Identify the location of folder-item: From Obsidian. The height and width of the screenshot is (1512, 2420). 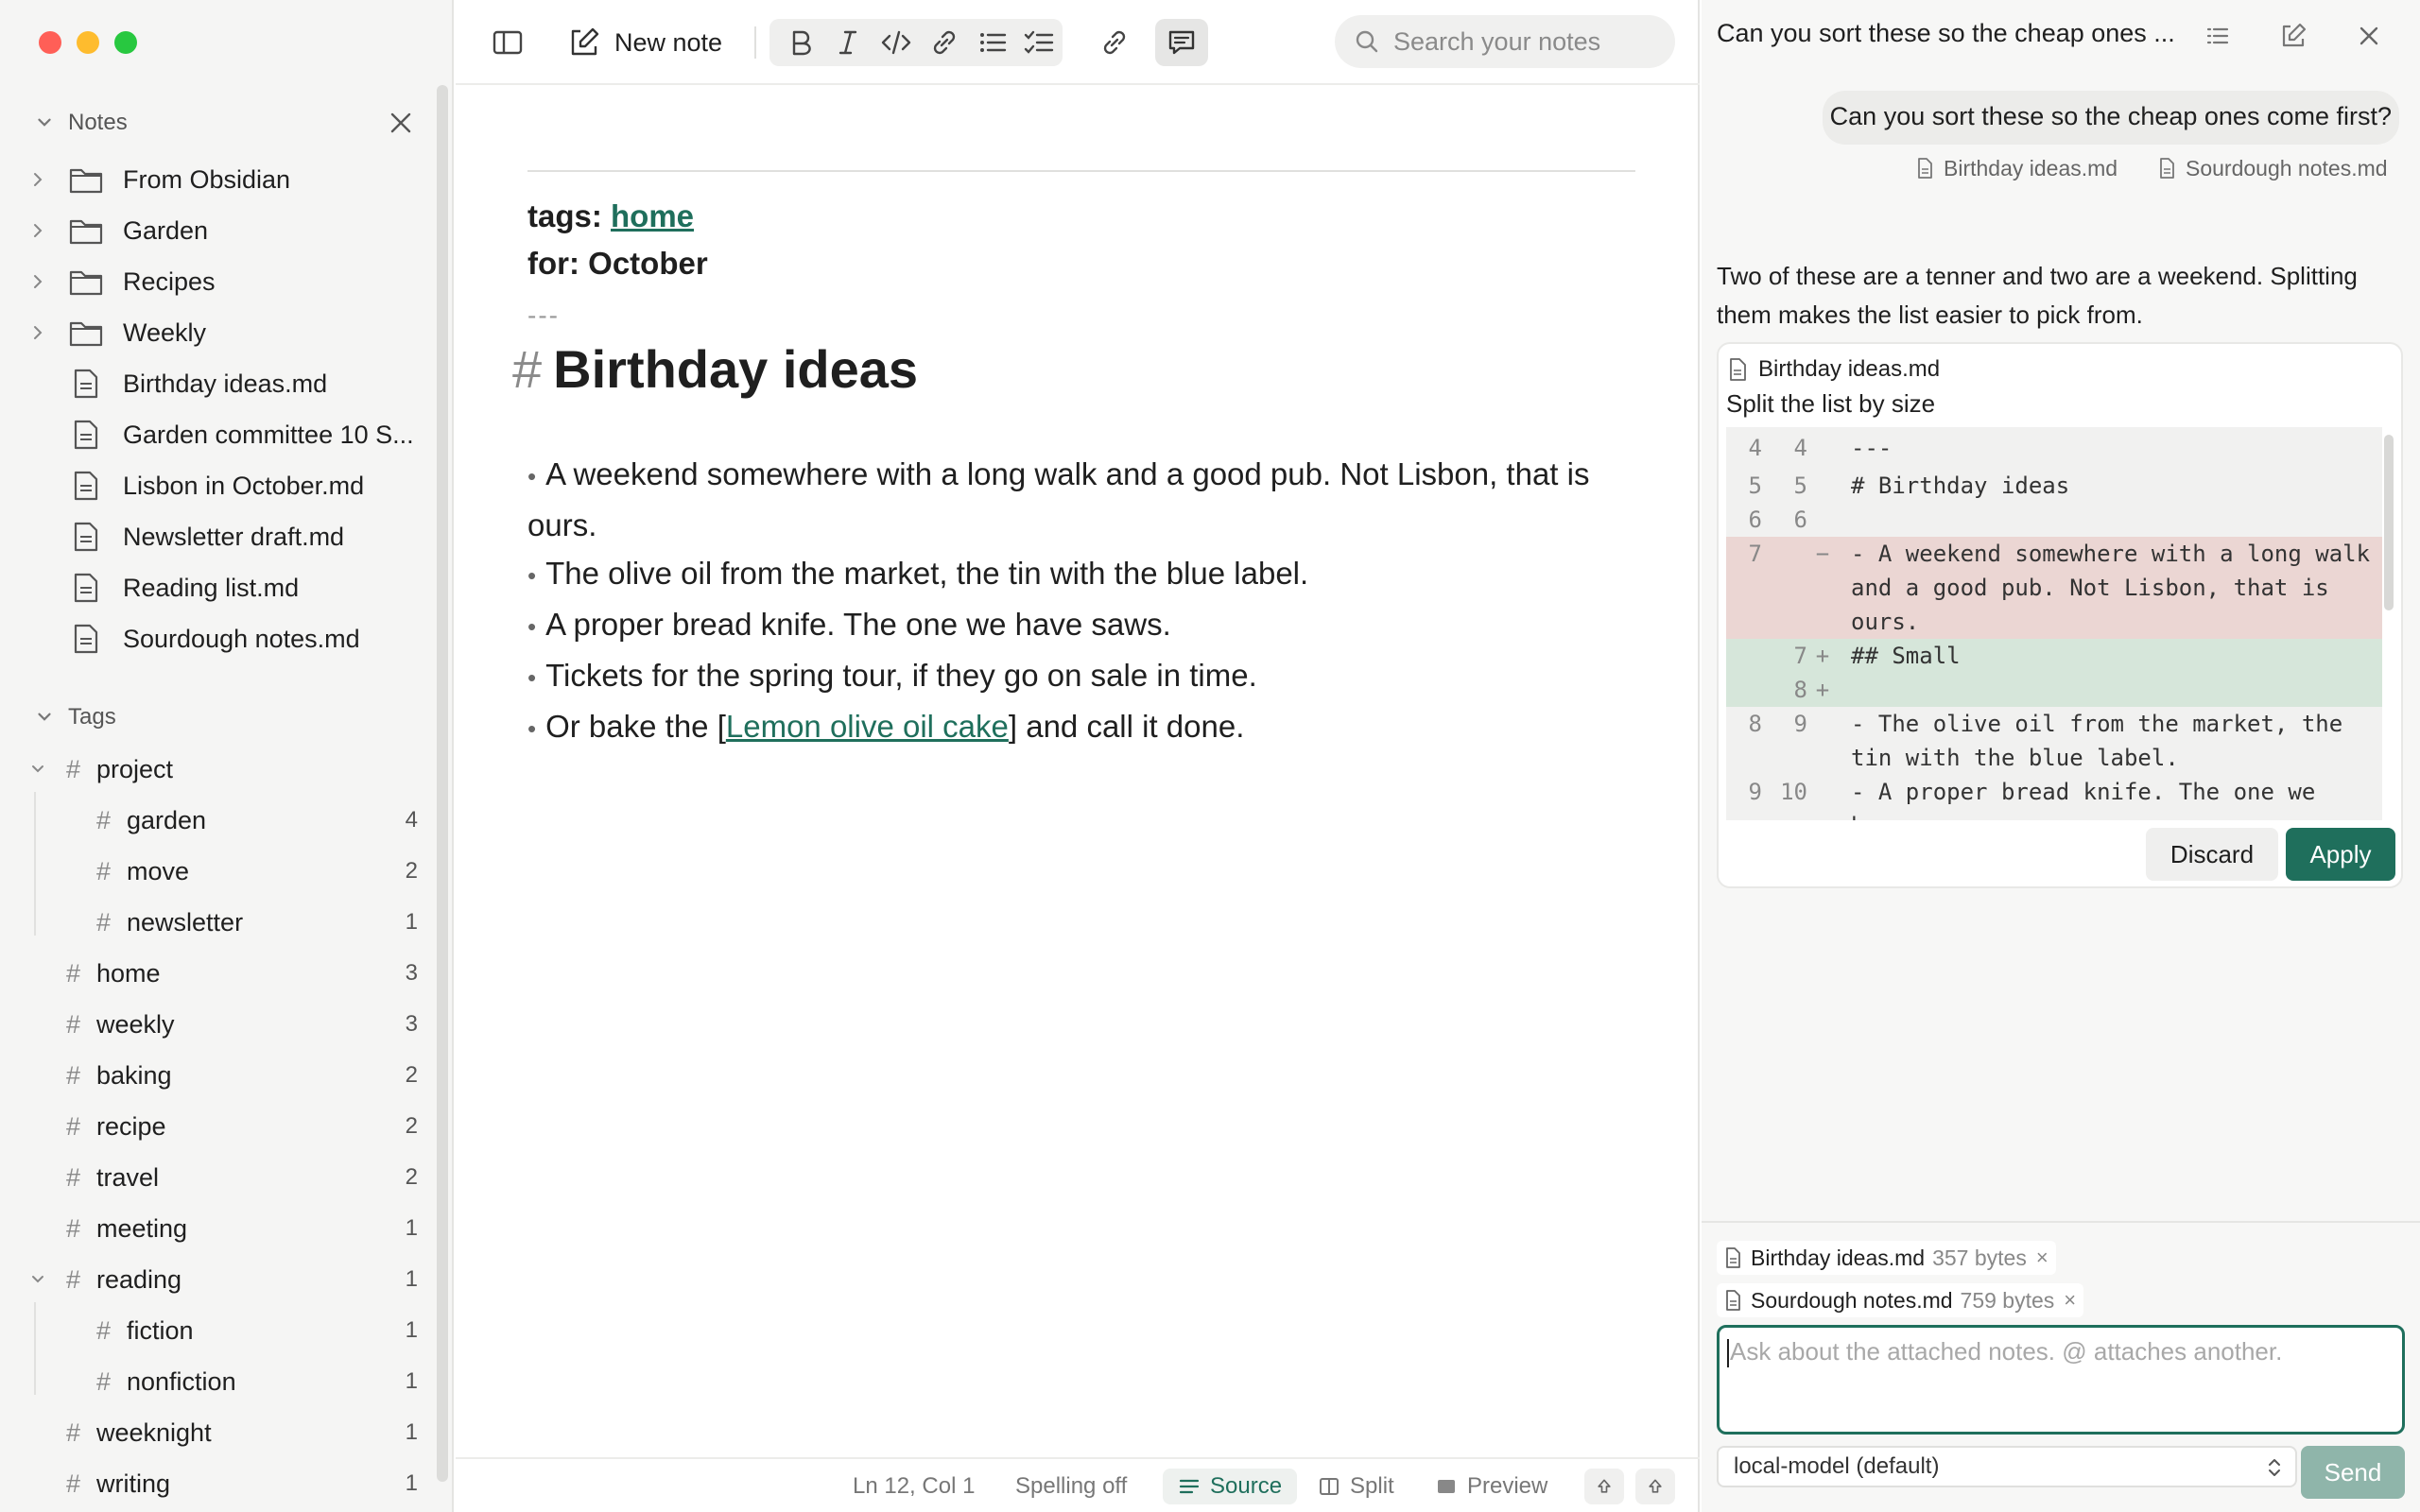
(225, 179).